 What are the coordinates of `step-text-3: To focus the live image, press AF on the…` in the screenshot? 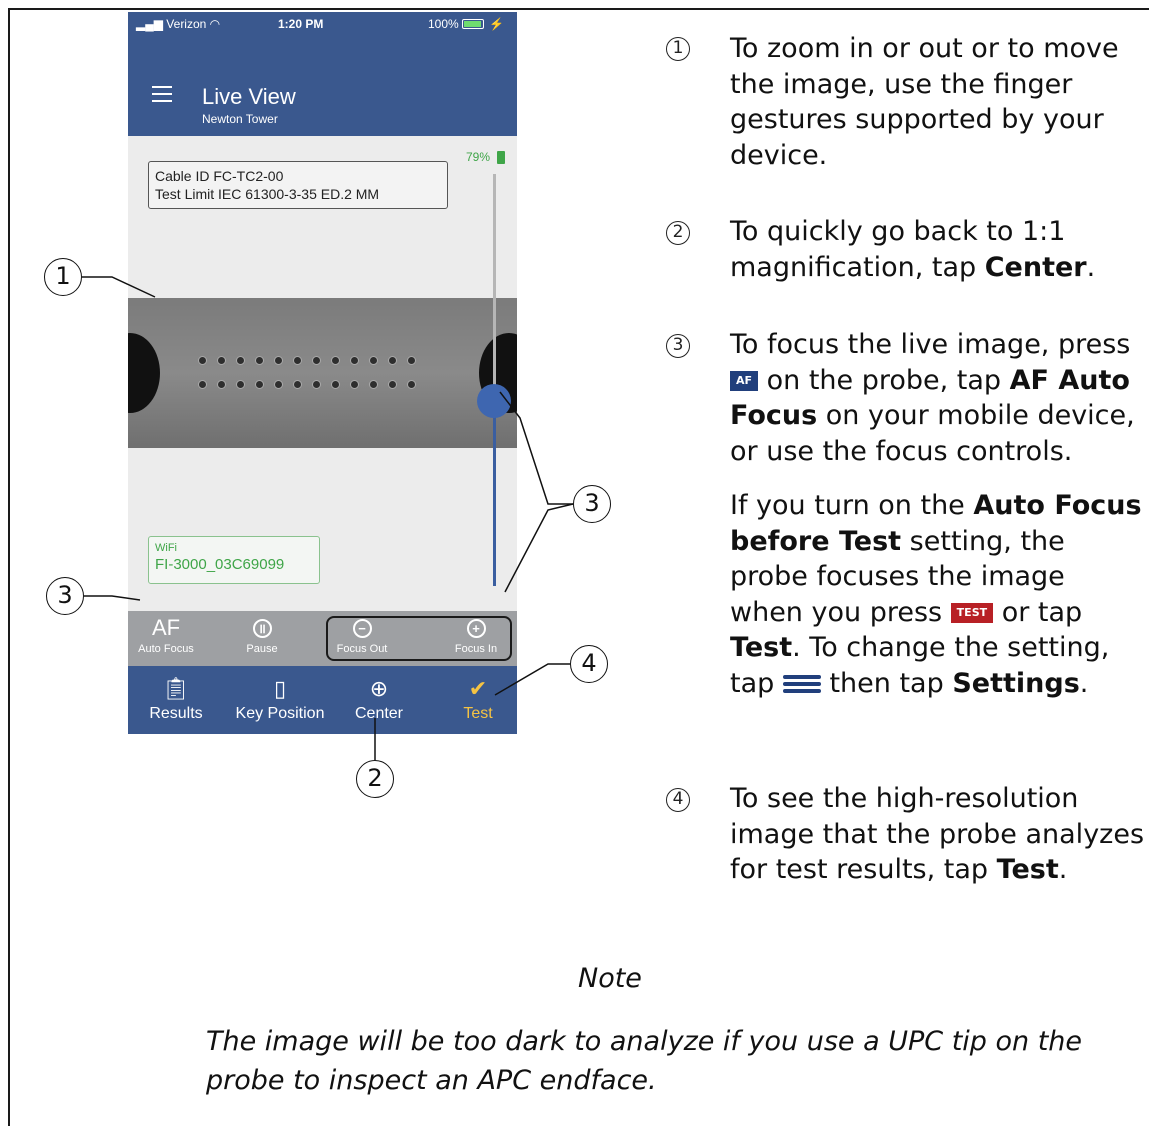 It's located at (937, 514).